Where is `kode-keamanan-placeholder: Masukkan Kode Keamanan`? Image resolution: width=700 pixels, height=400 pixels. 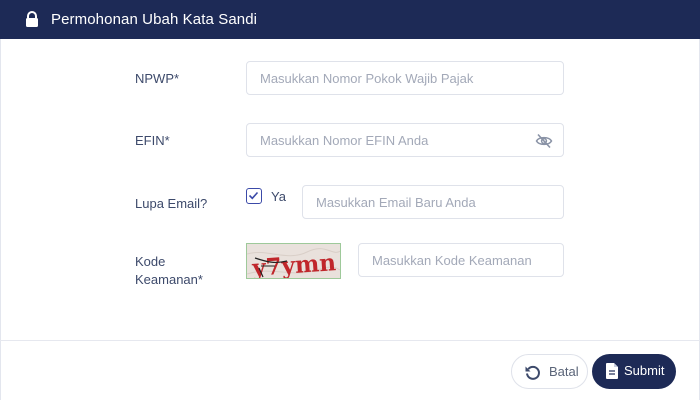 kode-keamanan-placeholder: Masukkan Kode Keamanan is located at coordinates (452, 260).